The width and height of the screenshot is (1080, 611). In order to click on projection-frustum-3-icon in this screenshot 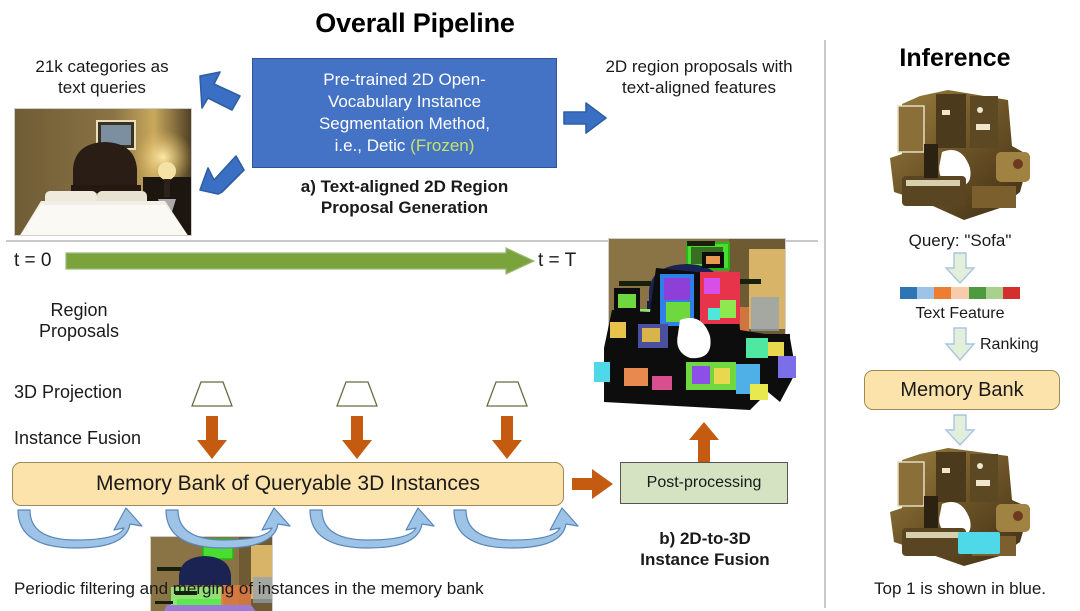, I will do `click(507, 394)`.